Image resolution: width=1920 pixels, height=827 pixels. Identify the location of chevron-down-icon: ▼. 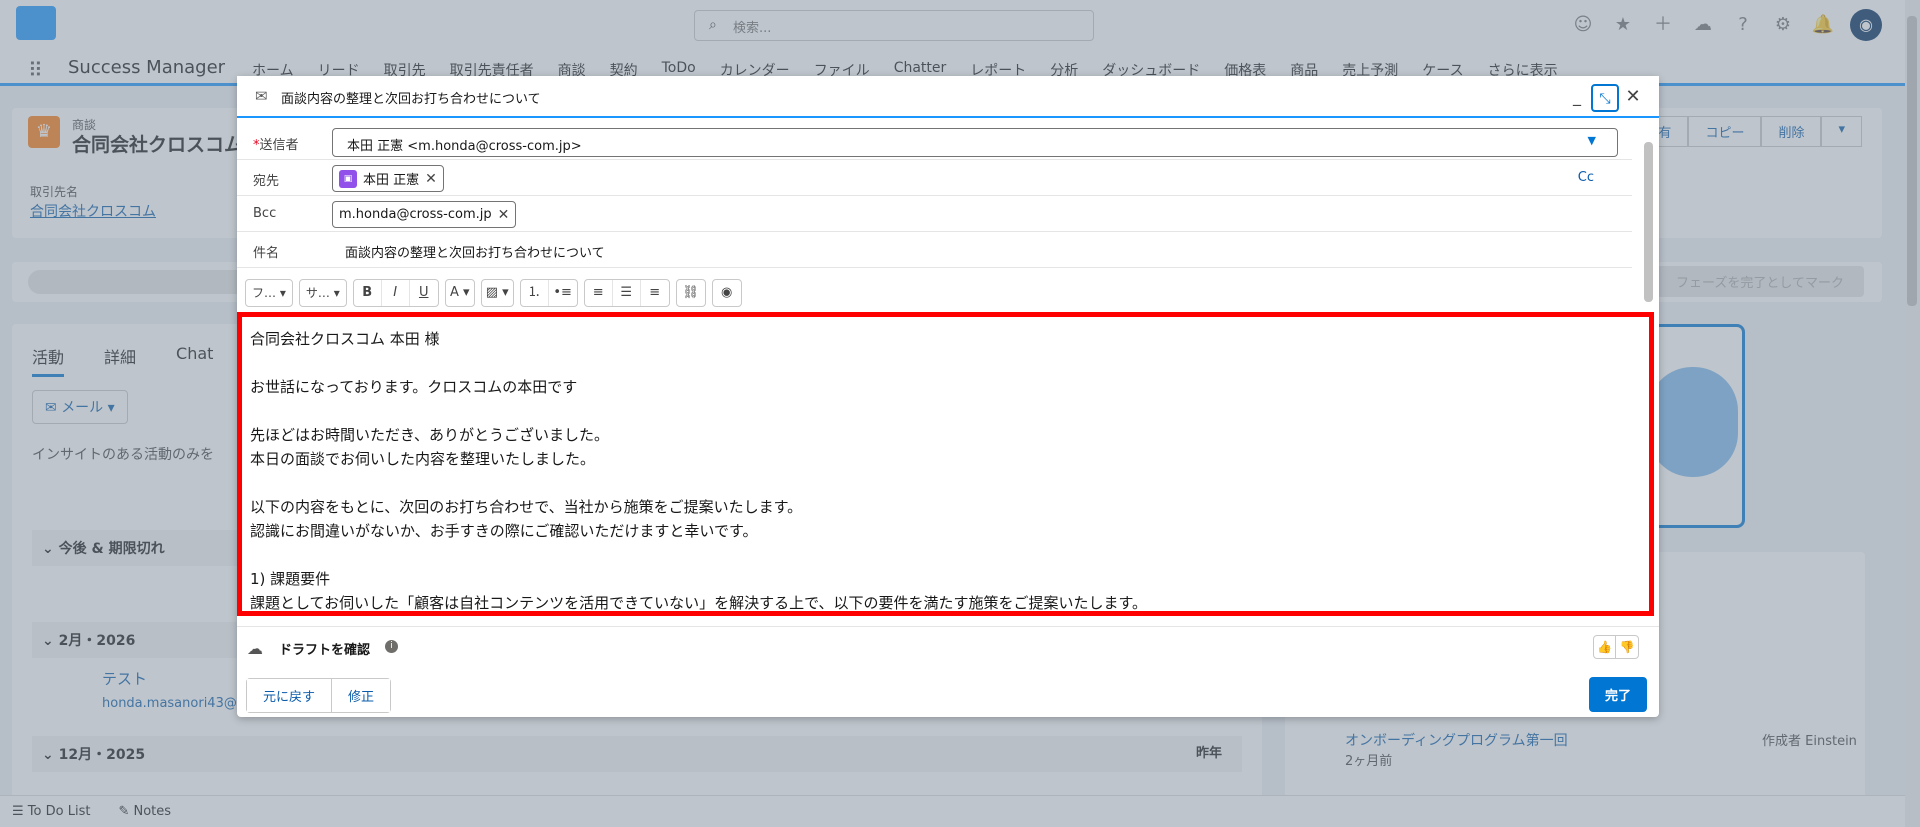
(1592, 140).